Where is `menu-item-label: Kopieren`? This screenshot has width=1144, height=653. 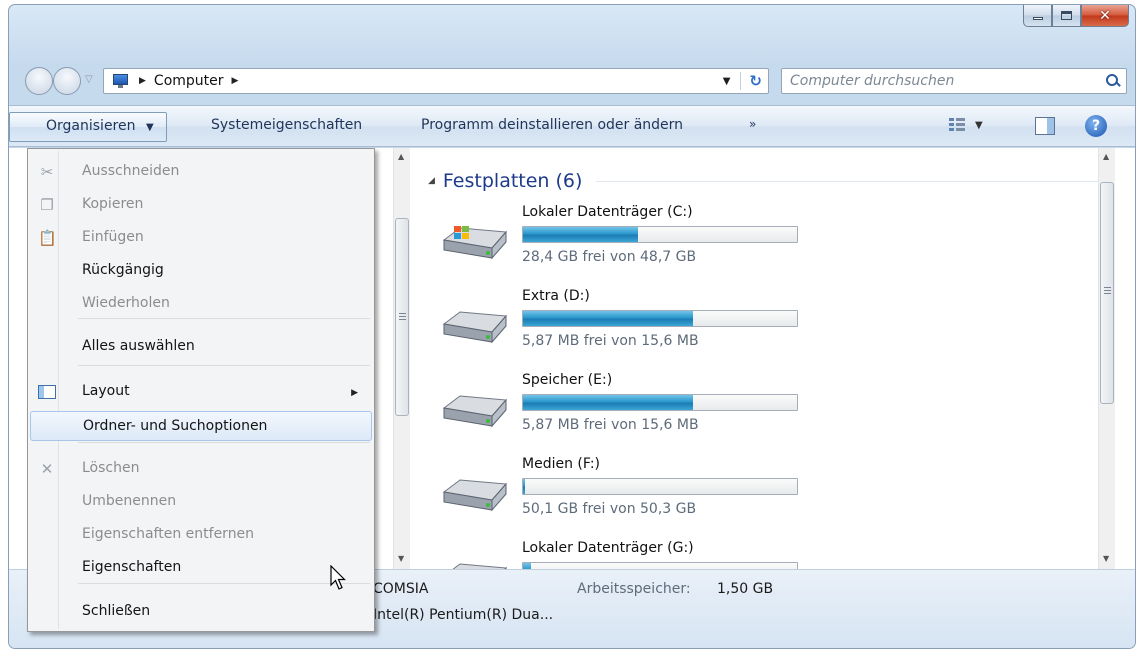
menu-item-label: Kopieren is located at coordinates (113, 204).